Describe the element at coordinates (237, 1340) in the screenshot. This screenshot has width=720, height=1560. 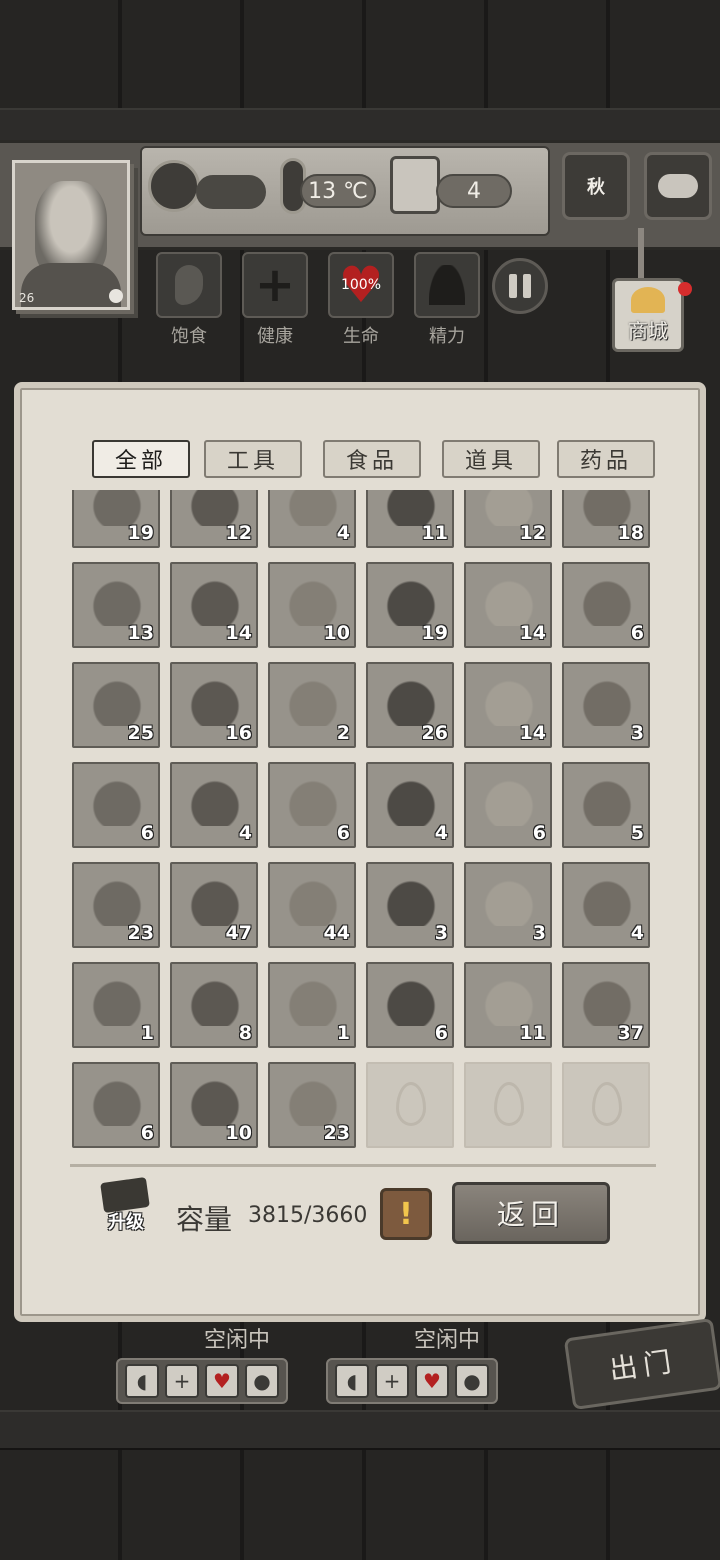
I see `idle-status-1: 空闲中` at that location.